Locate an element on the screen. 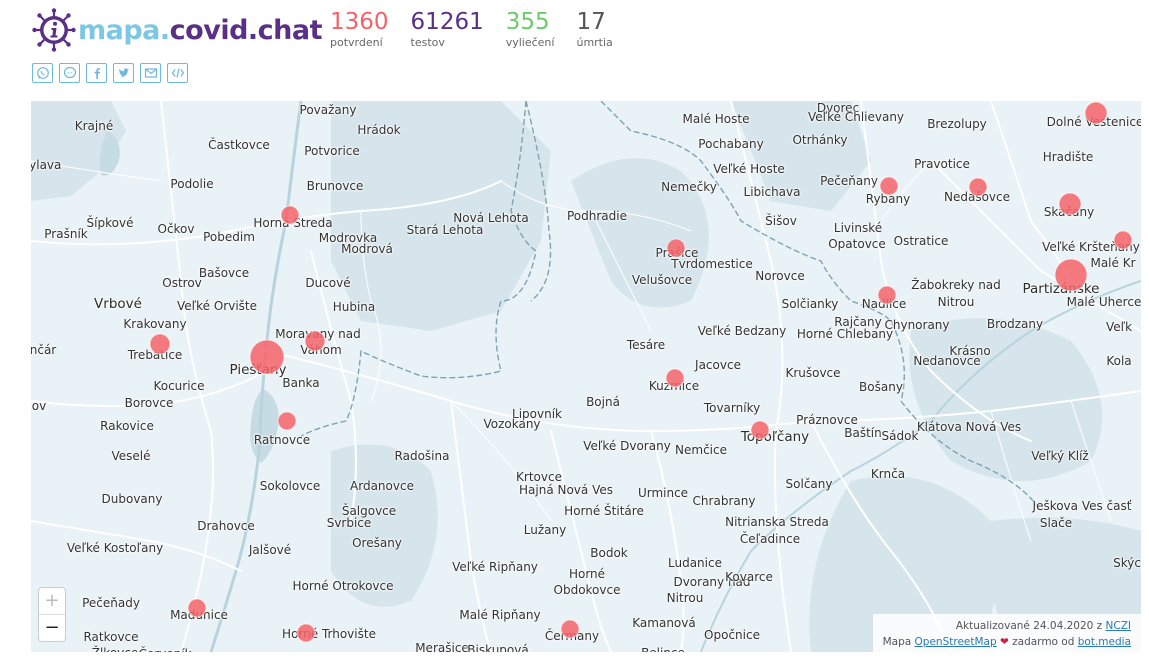  twitter-share-button is located at coordinates (123, 73).